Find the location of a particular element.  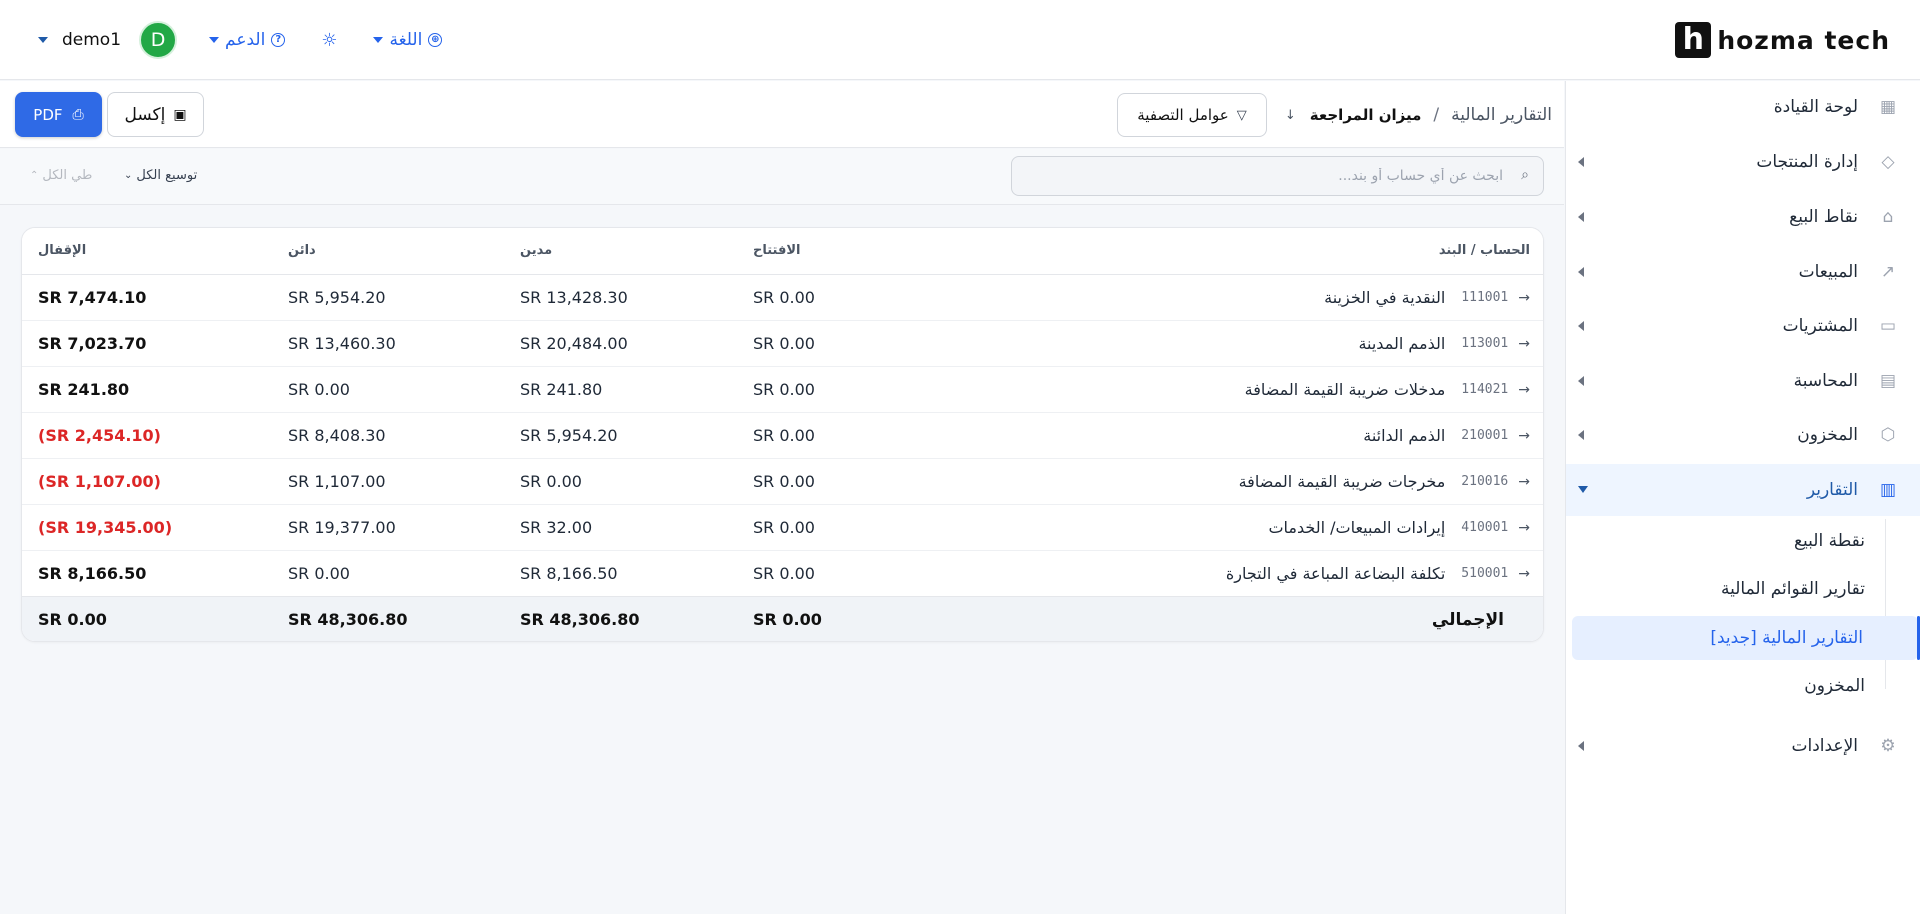

sidebar-item-settings: ⚙ الإعدادات is located at coordinates (1743, 746).